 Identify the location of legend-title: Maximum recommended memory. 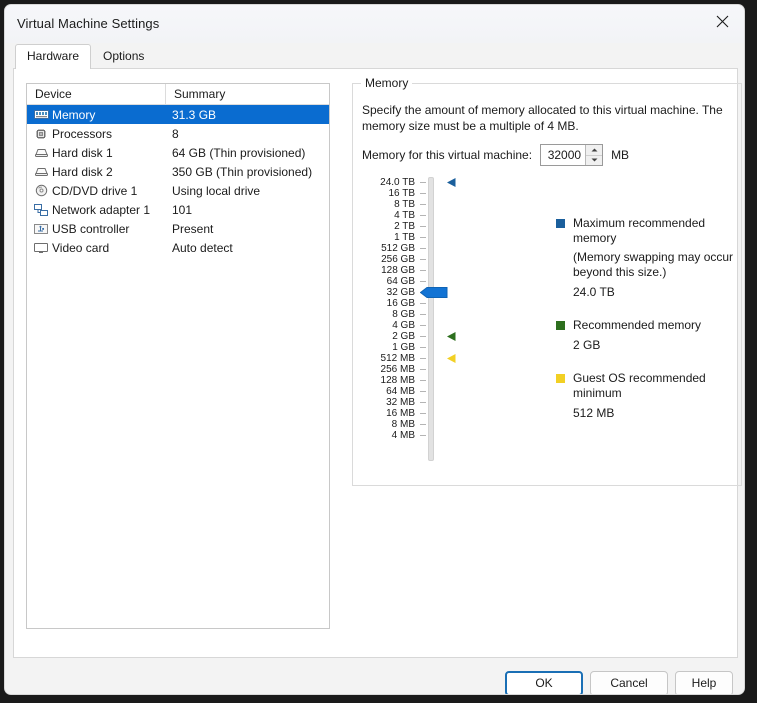
(639, 230).